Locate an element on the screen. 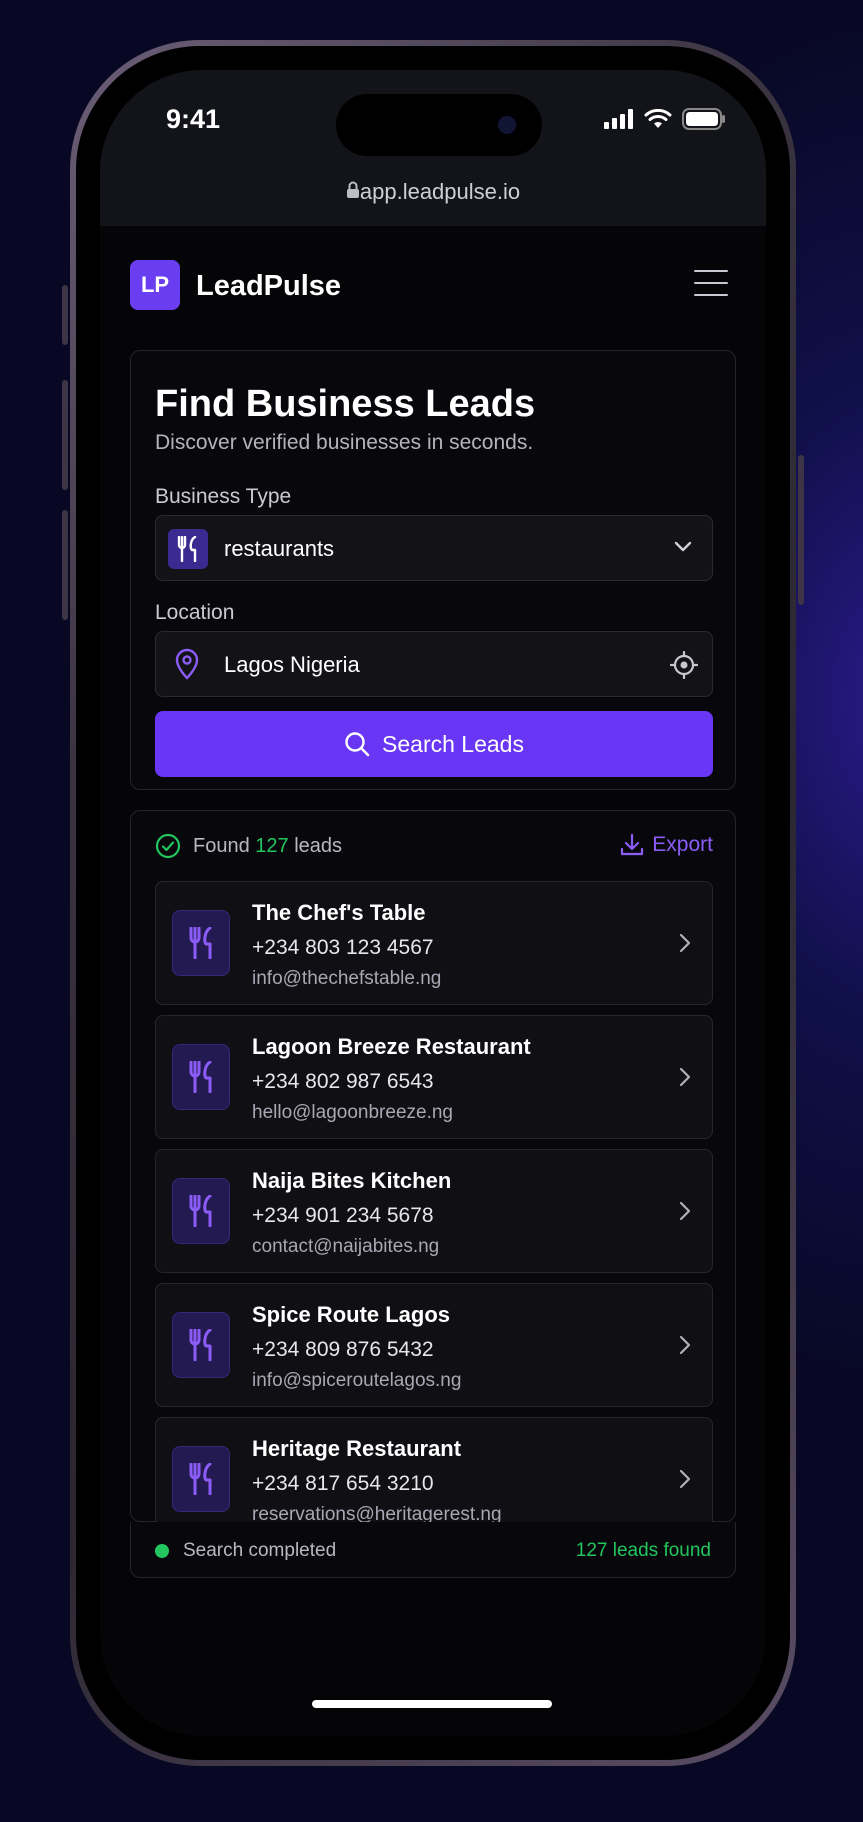  menu-icon is located at coordinates (711, 285).